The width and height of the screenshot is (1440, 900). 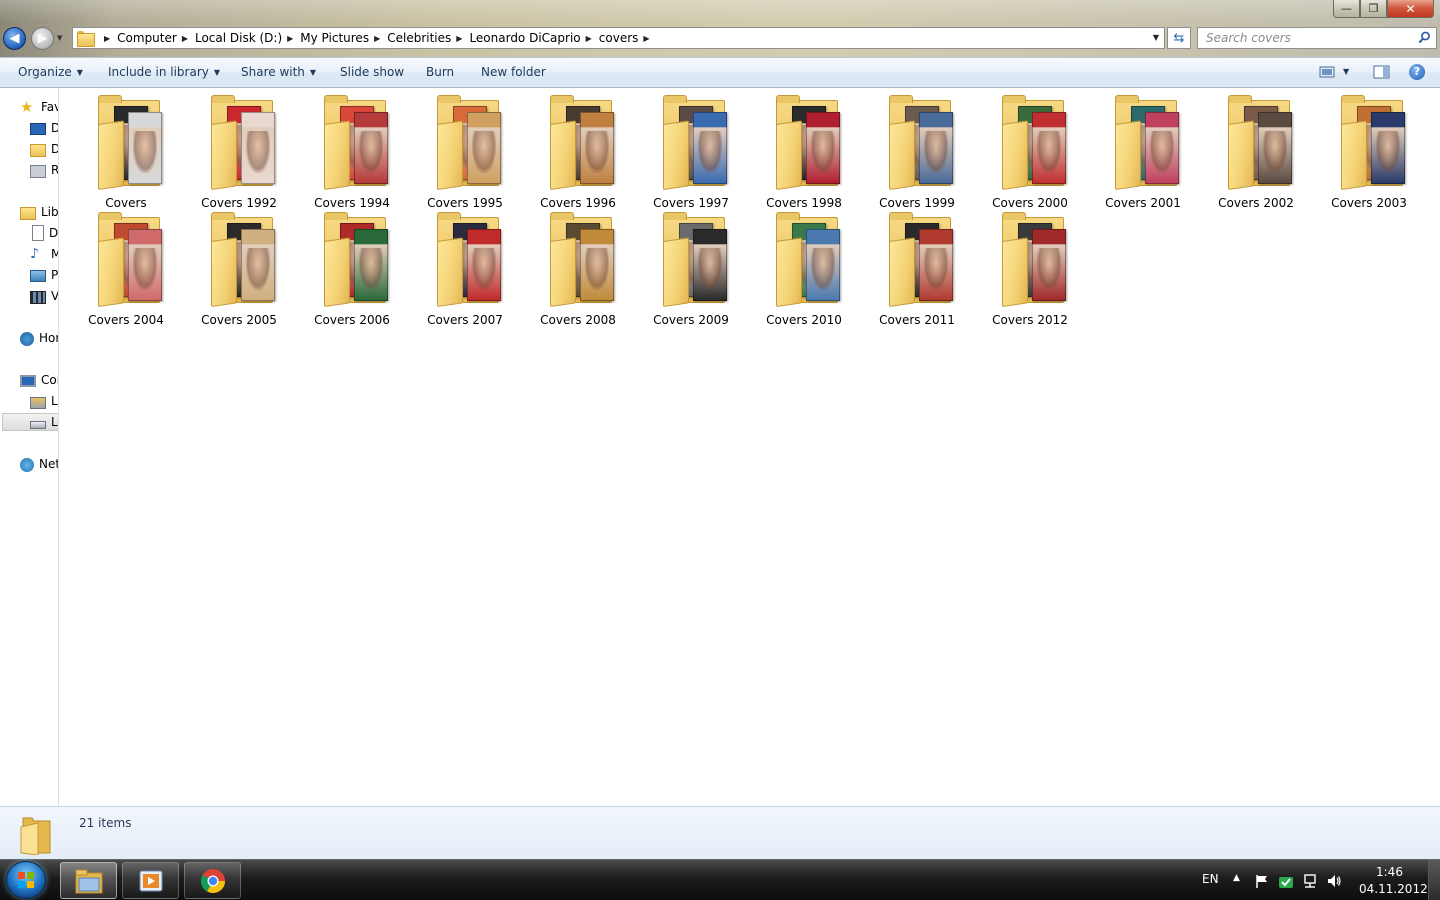 I want to click on search-icon, so click(x=1424, y=37).